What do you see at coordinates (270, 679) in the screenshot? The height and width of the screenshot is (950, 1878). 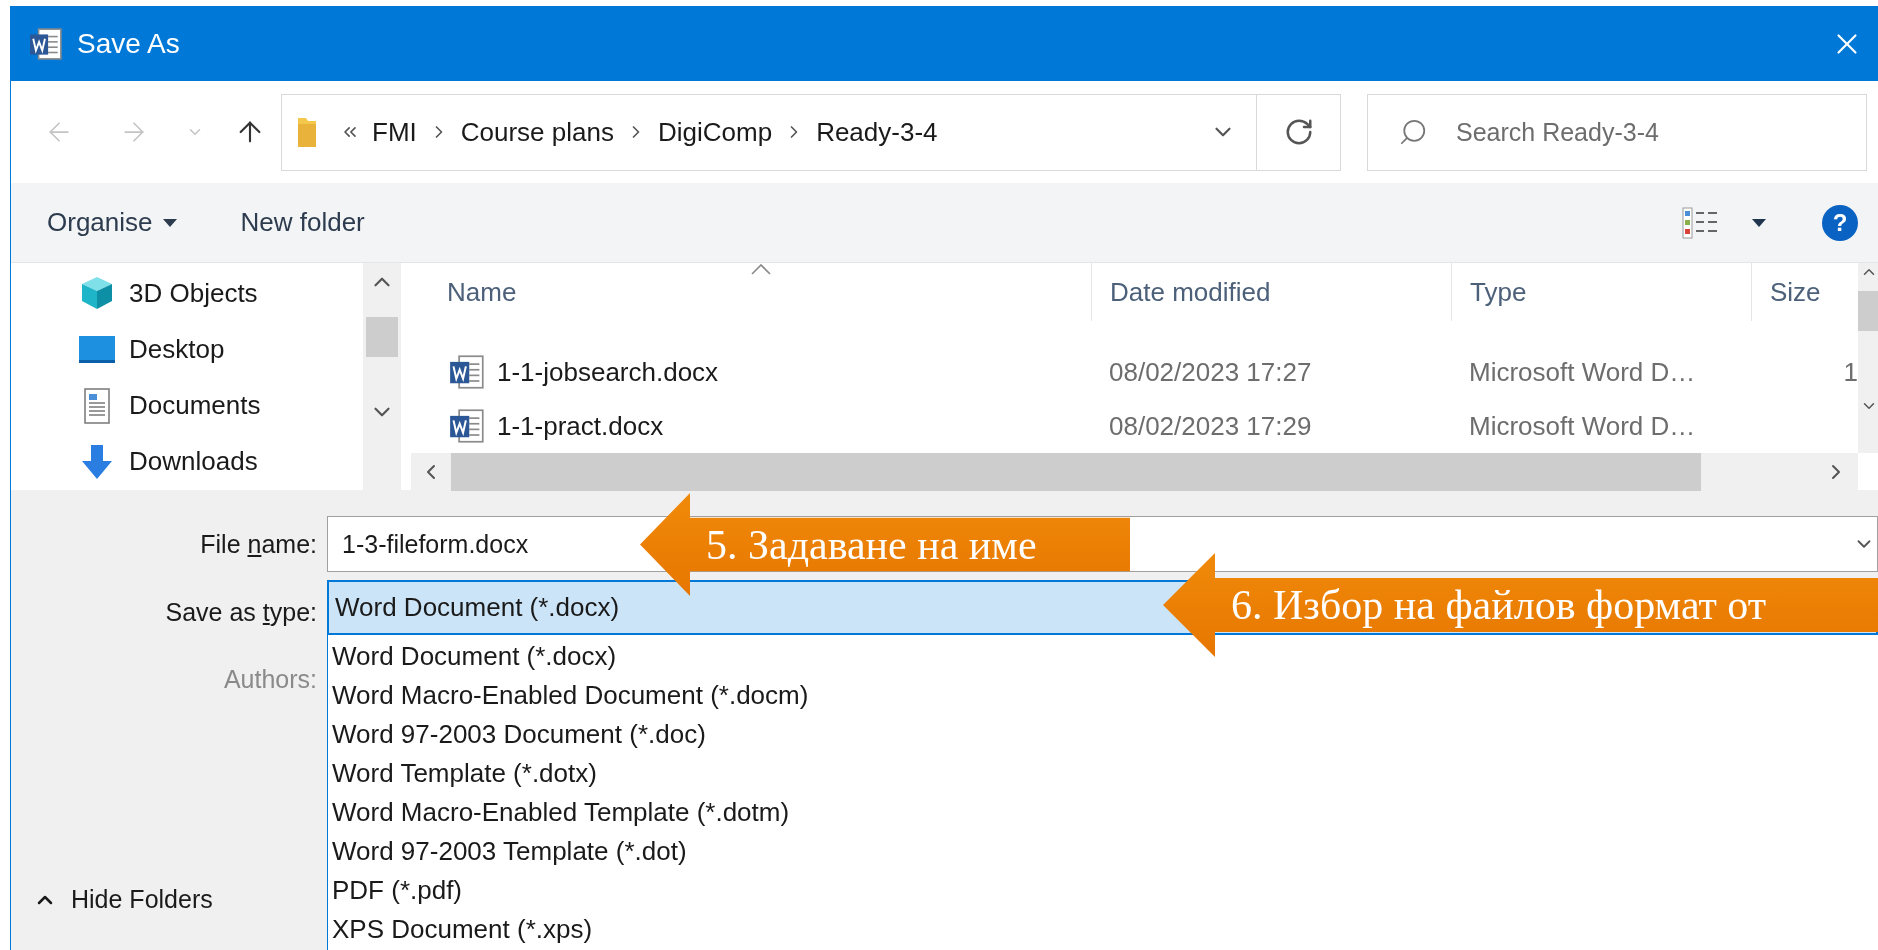 I see `authors-label: Authors:` at bounding box center [270, 679].